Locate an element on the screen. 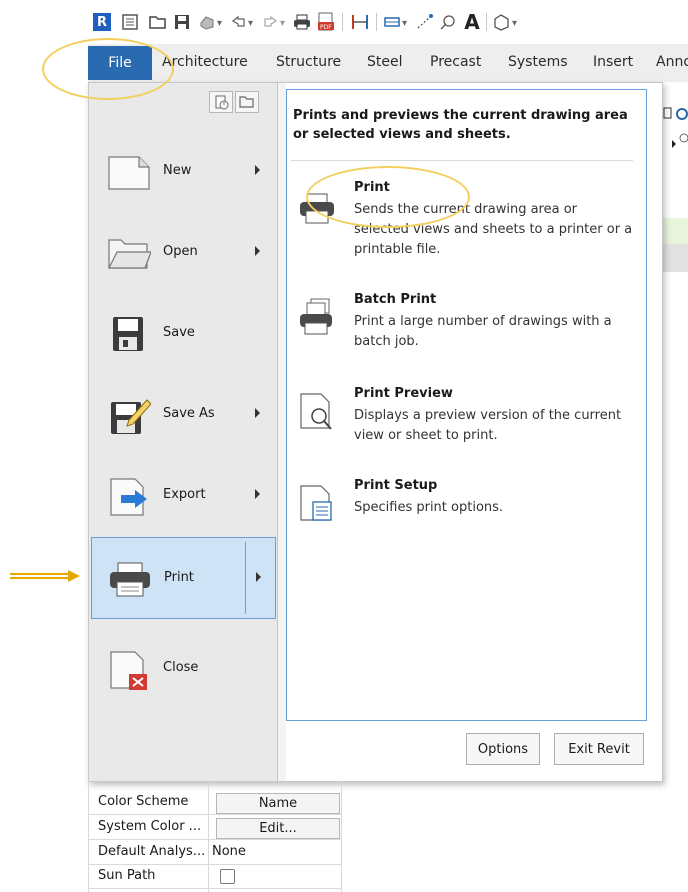  default-analysis-value: None is located at coordinates (229, 851).